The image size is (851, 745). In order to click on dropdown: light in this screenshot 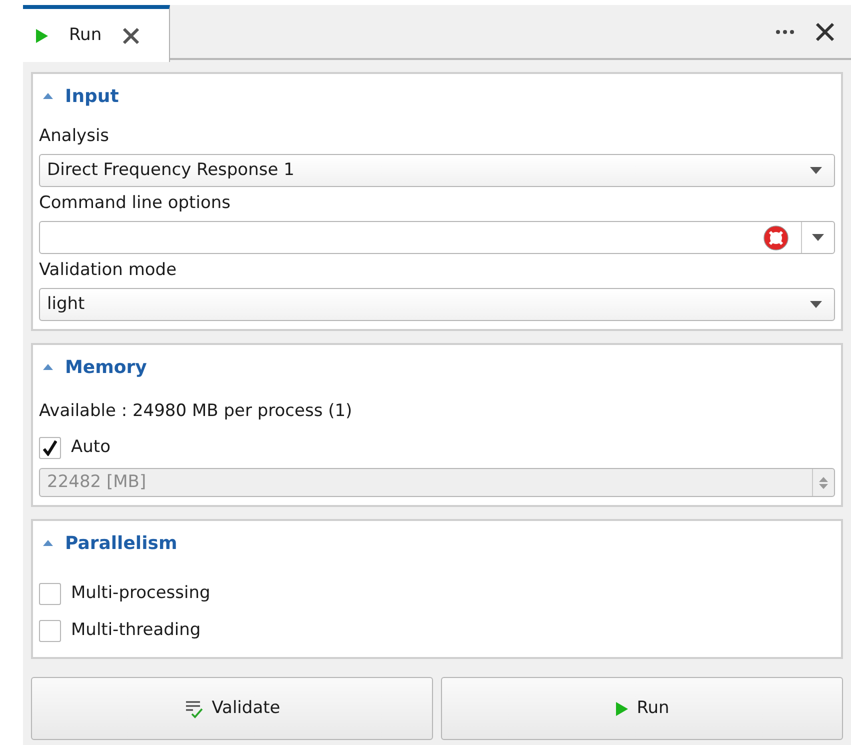, I will do `click(437, 304)`.